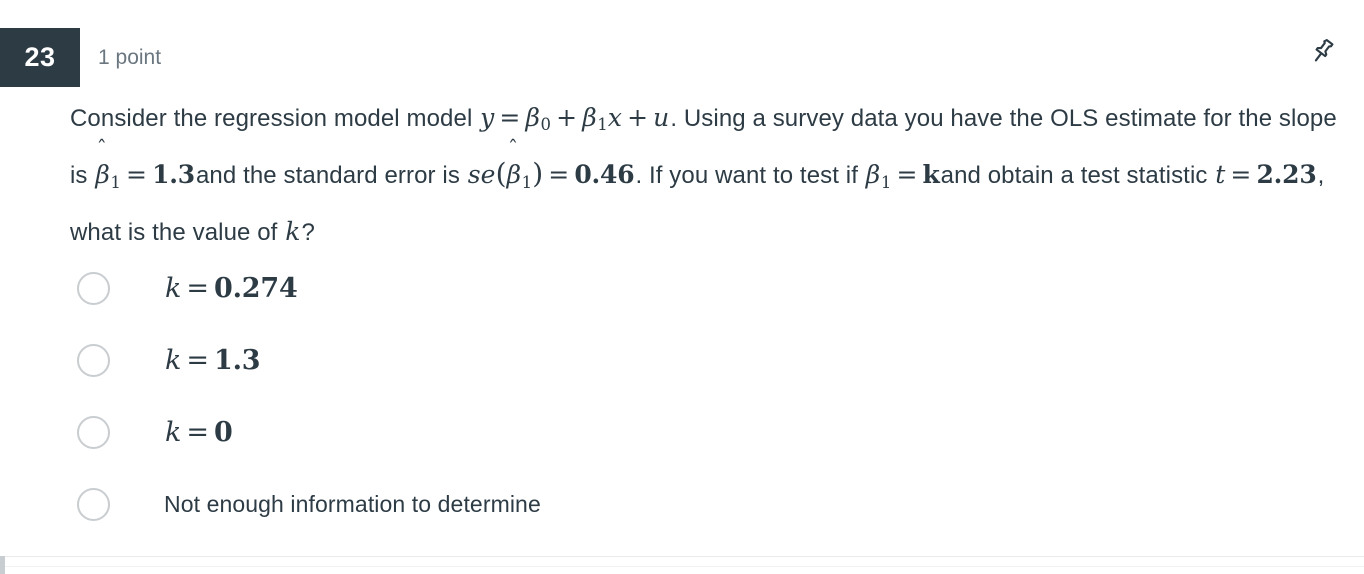  What do you see at coordinates (173, 175) in the screenshot?
I see `math-slope-value: 1.3` at bounding box center [173, 175].